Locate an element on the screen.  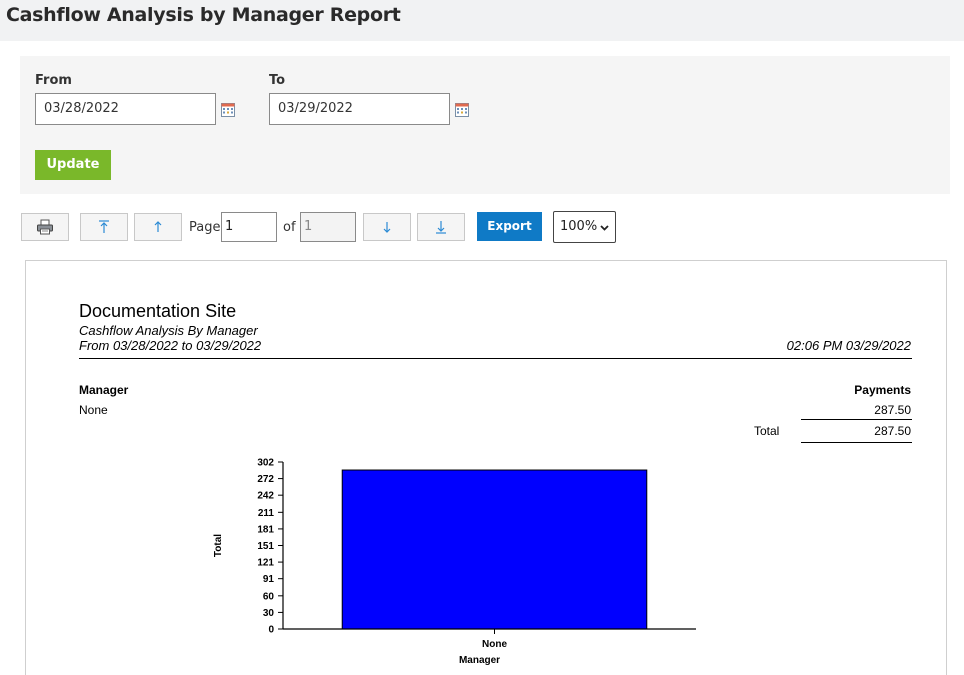
chevron-down-icon is located at coordinates (604, 228).